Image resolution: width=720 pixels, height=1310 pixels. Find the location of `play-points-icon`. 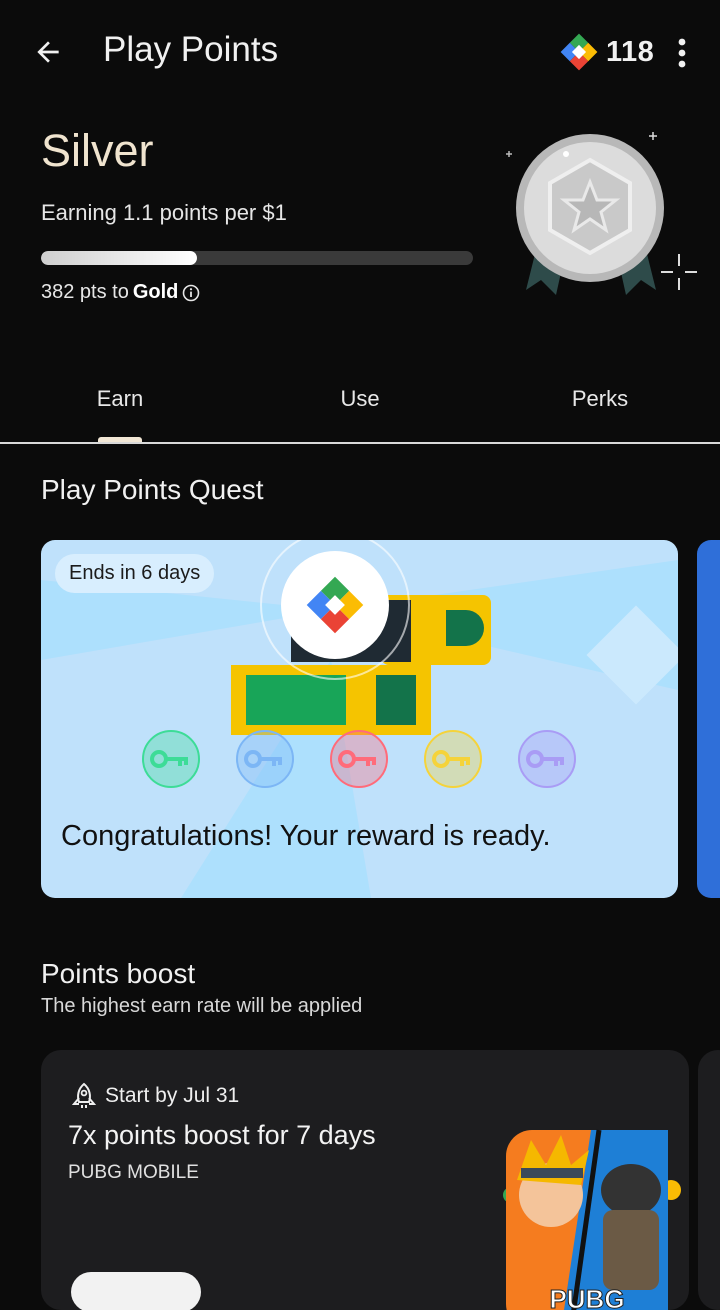

play-points-icon is located at coordinates (579, 52).